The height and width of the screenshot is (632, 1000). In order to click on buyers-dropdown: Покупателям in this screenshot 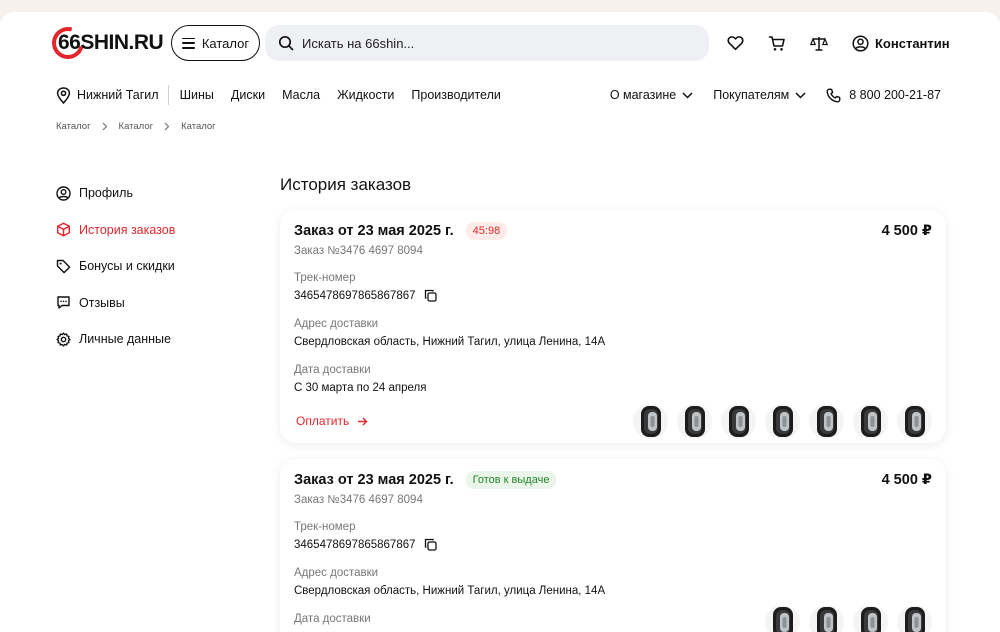, I will do `click(759, 95)`.